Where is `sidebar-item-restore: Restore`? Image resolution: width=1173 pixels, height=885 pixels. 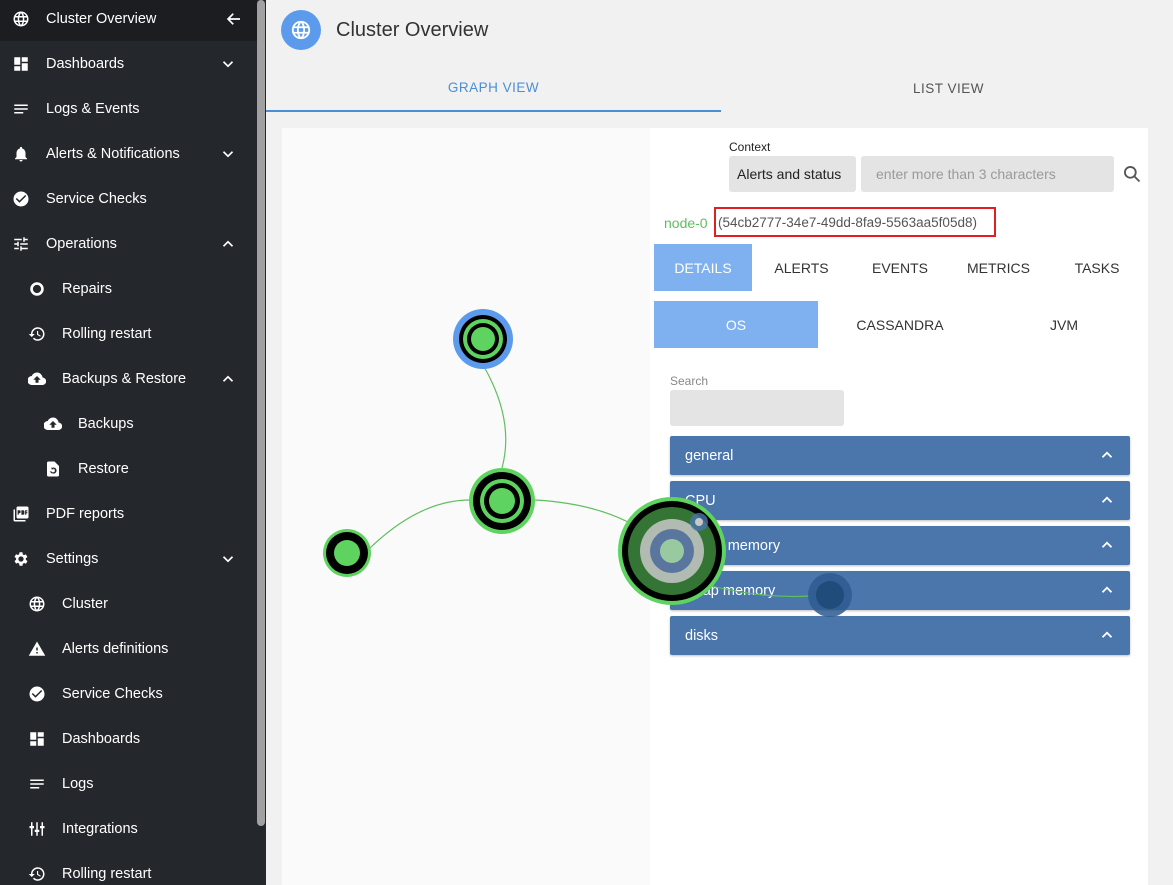
sidebar-item-restore: Restore is located at coordinates (128, 468).